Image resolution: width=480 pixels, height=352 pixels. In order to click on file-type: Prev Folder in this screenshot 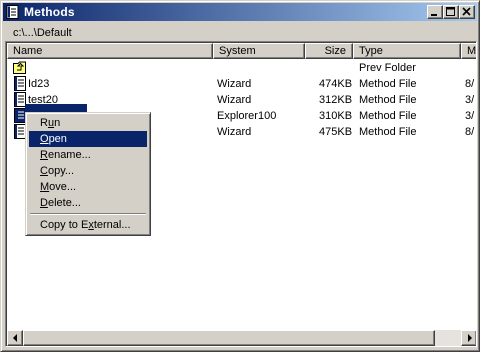, I will do `click(387, 68)`.